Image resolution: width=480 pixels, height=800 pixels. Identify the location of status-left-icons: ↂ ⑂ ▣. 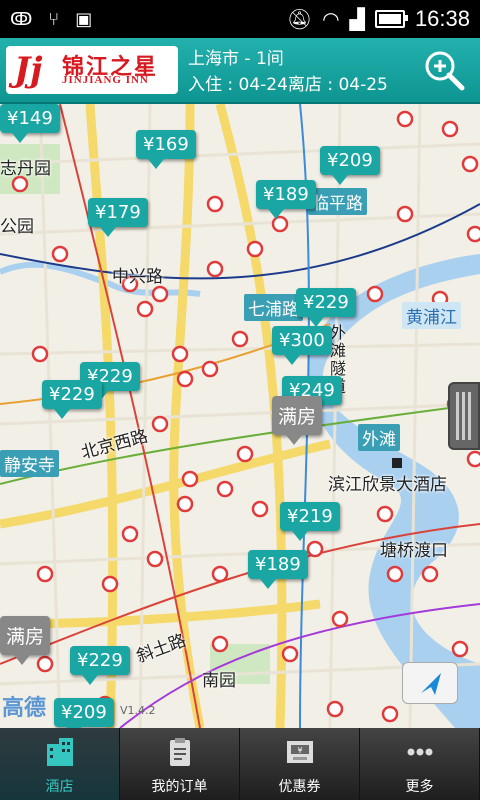
(51, 19).